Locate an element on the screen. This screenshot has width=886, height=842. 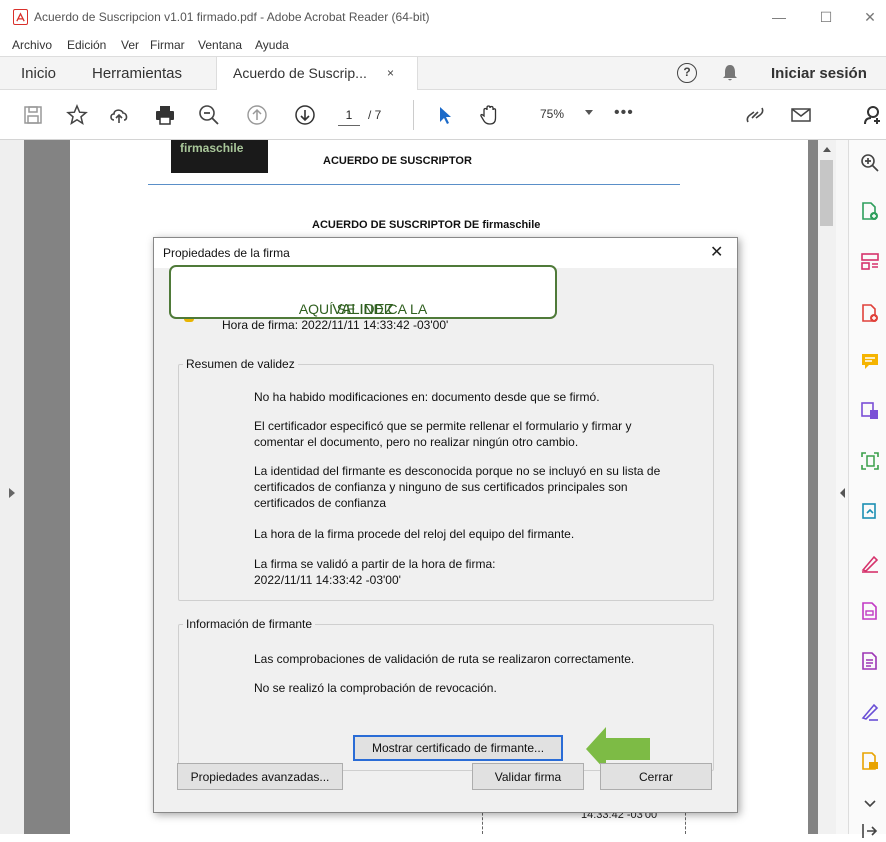
edit-pdf-icon is located at coordinates (870, 411).